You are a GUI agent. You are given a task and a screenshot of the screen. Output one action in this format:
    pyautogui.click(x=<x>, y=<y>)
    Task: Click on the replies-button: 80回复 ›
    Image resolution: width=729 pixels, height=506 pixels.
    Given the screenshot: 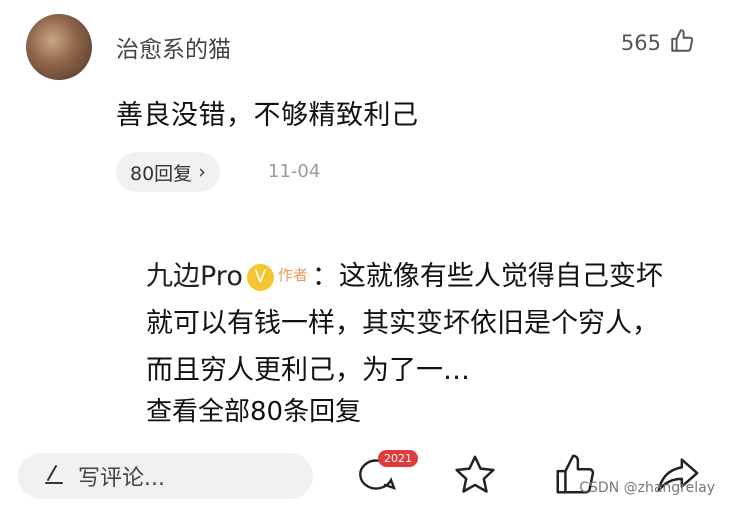 What is the action you would take?
    pyautogui.click(x=168, y=172)
    